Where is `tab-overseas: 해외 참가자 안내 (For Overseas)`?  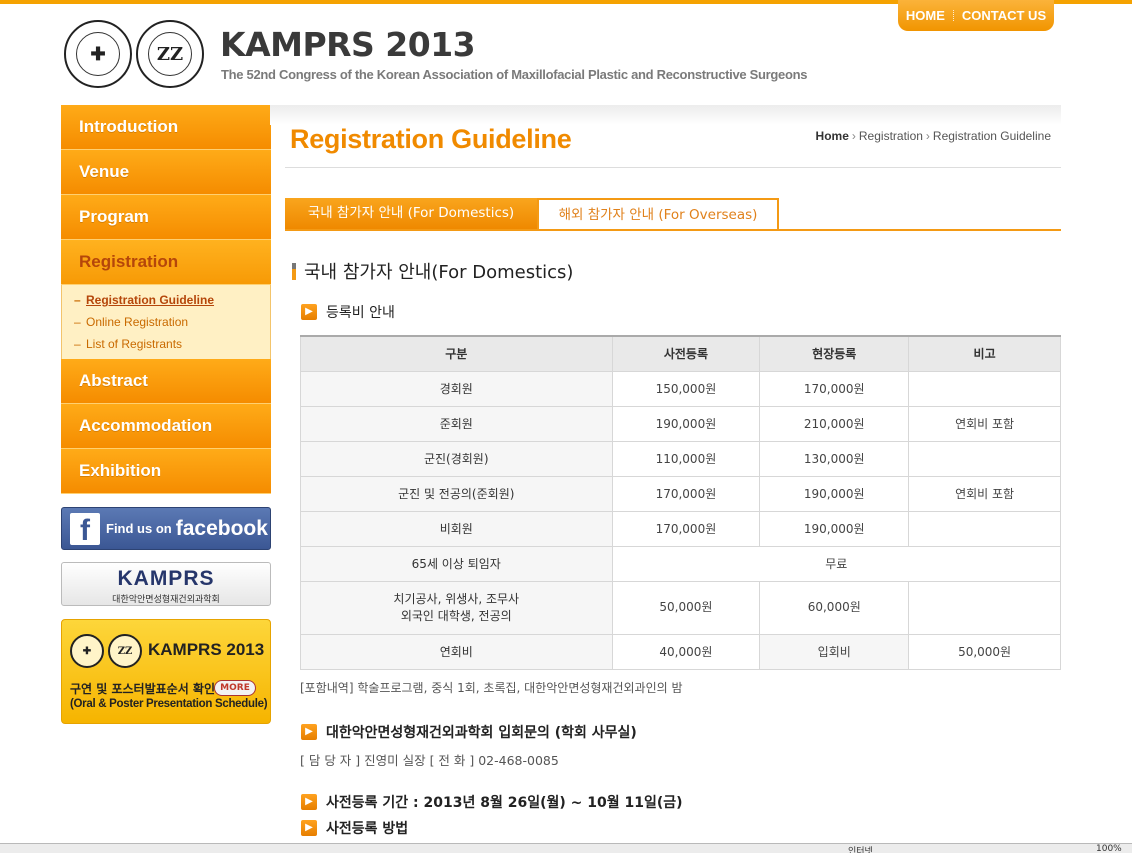 tab-overseas: 해외 참가자 안내 (For Overseas) is located at coordinates (658, 213).